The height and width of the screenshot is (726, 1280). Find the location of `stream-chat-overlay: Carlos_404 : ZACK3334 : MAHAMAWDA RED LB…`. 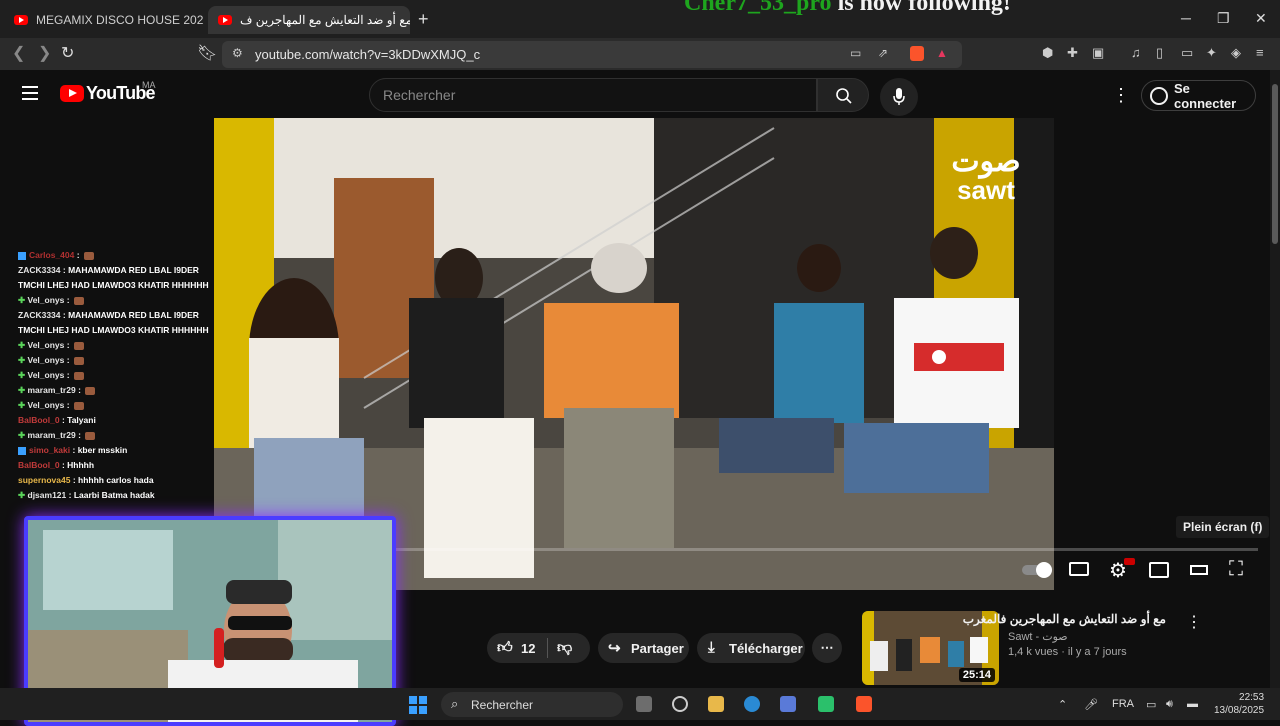

stream-chat-overlay: Carlos_404 : ZACK3334 : MAHAMAWDA RED LB… is located at coordinates (123, 375).